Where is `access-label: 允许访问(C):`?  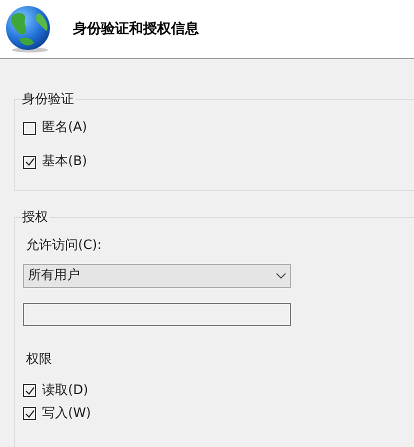
access-label: 允许访问(C): is located at coordinates (64, 245).